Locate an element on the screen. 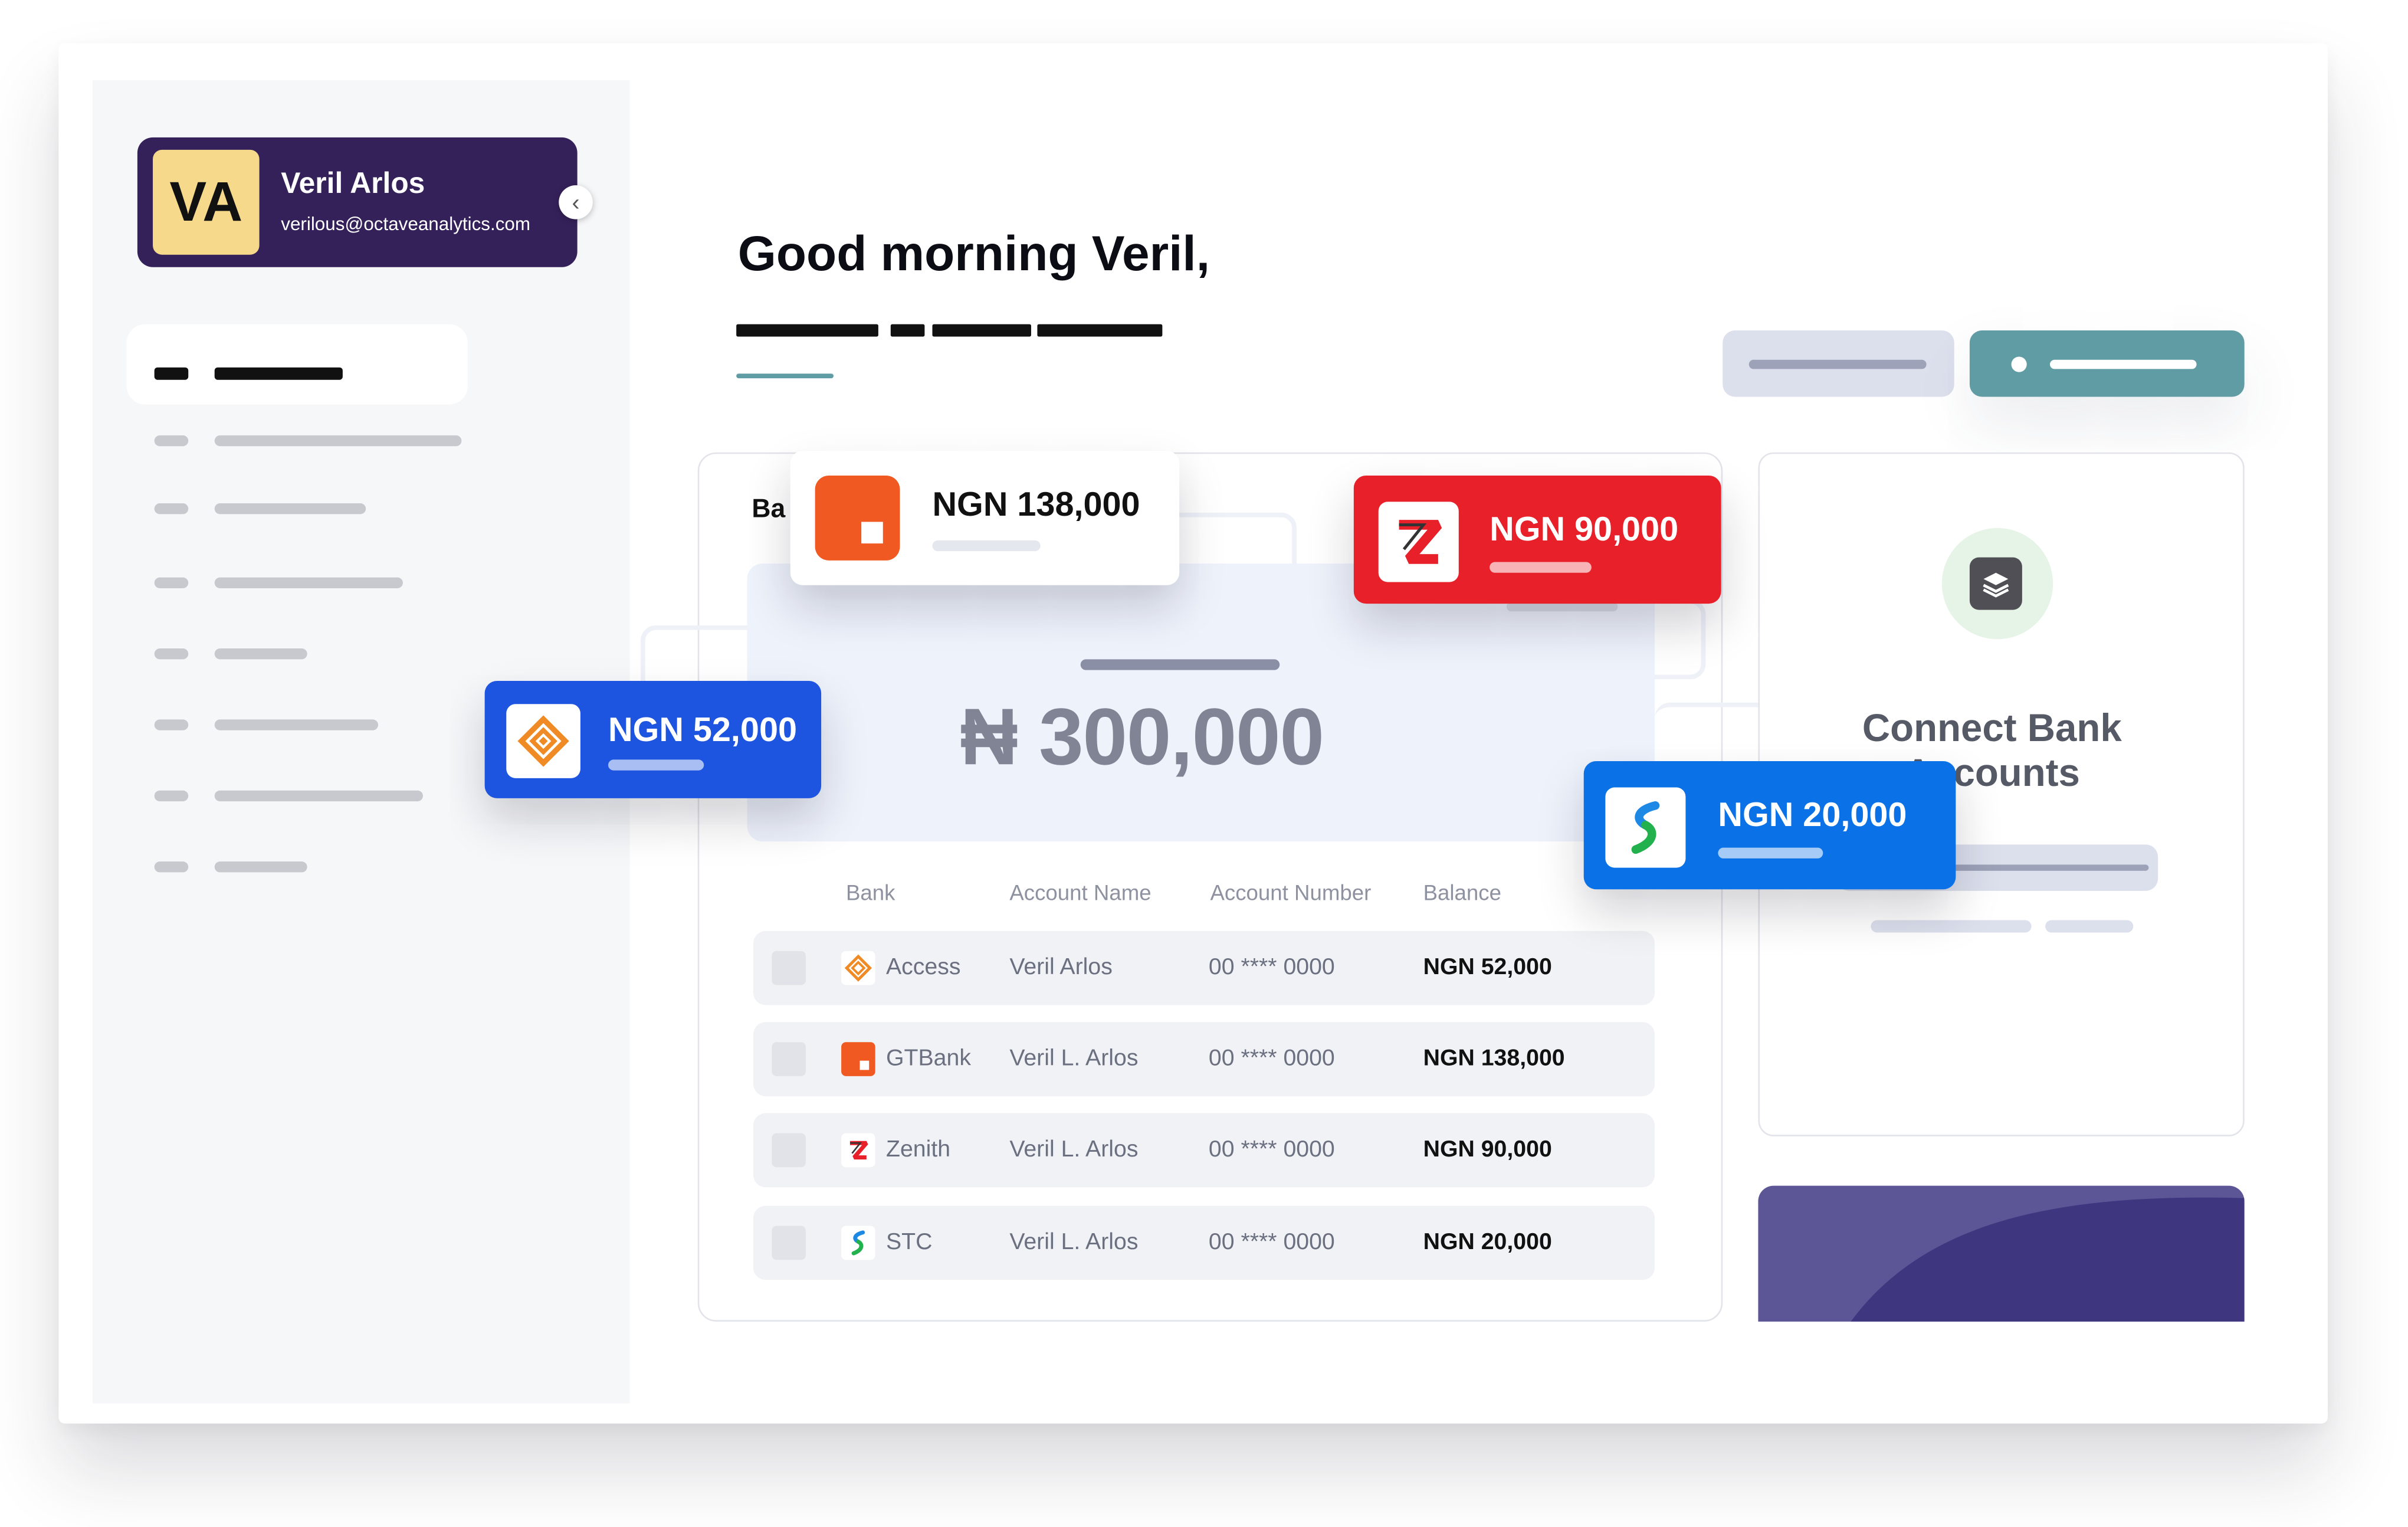 The image size is (2408, 1527). gtbank-balance-card: NGN 138,000 is located at coordinates (985, 518).